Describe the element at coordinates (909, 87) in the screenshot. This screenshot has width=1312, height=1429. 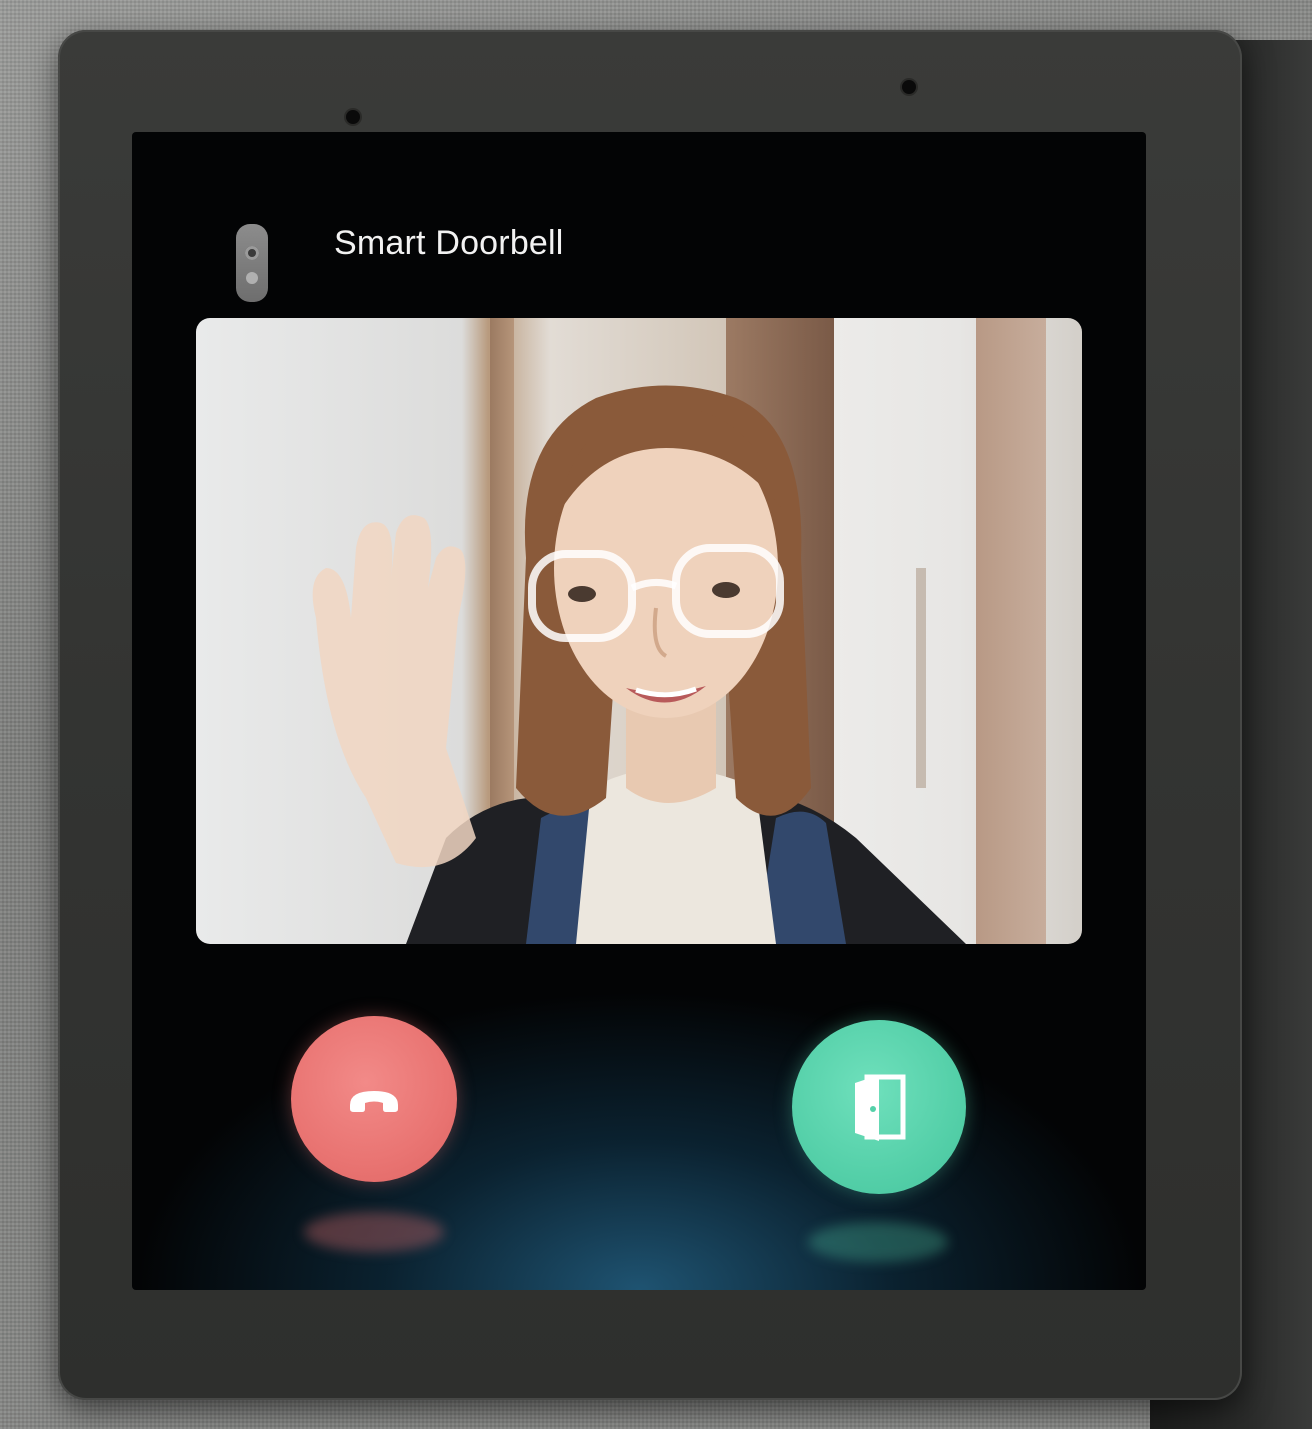
I see `microphone-hole-right` at that location.